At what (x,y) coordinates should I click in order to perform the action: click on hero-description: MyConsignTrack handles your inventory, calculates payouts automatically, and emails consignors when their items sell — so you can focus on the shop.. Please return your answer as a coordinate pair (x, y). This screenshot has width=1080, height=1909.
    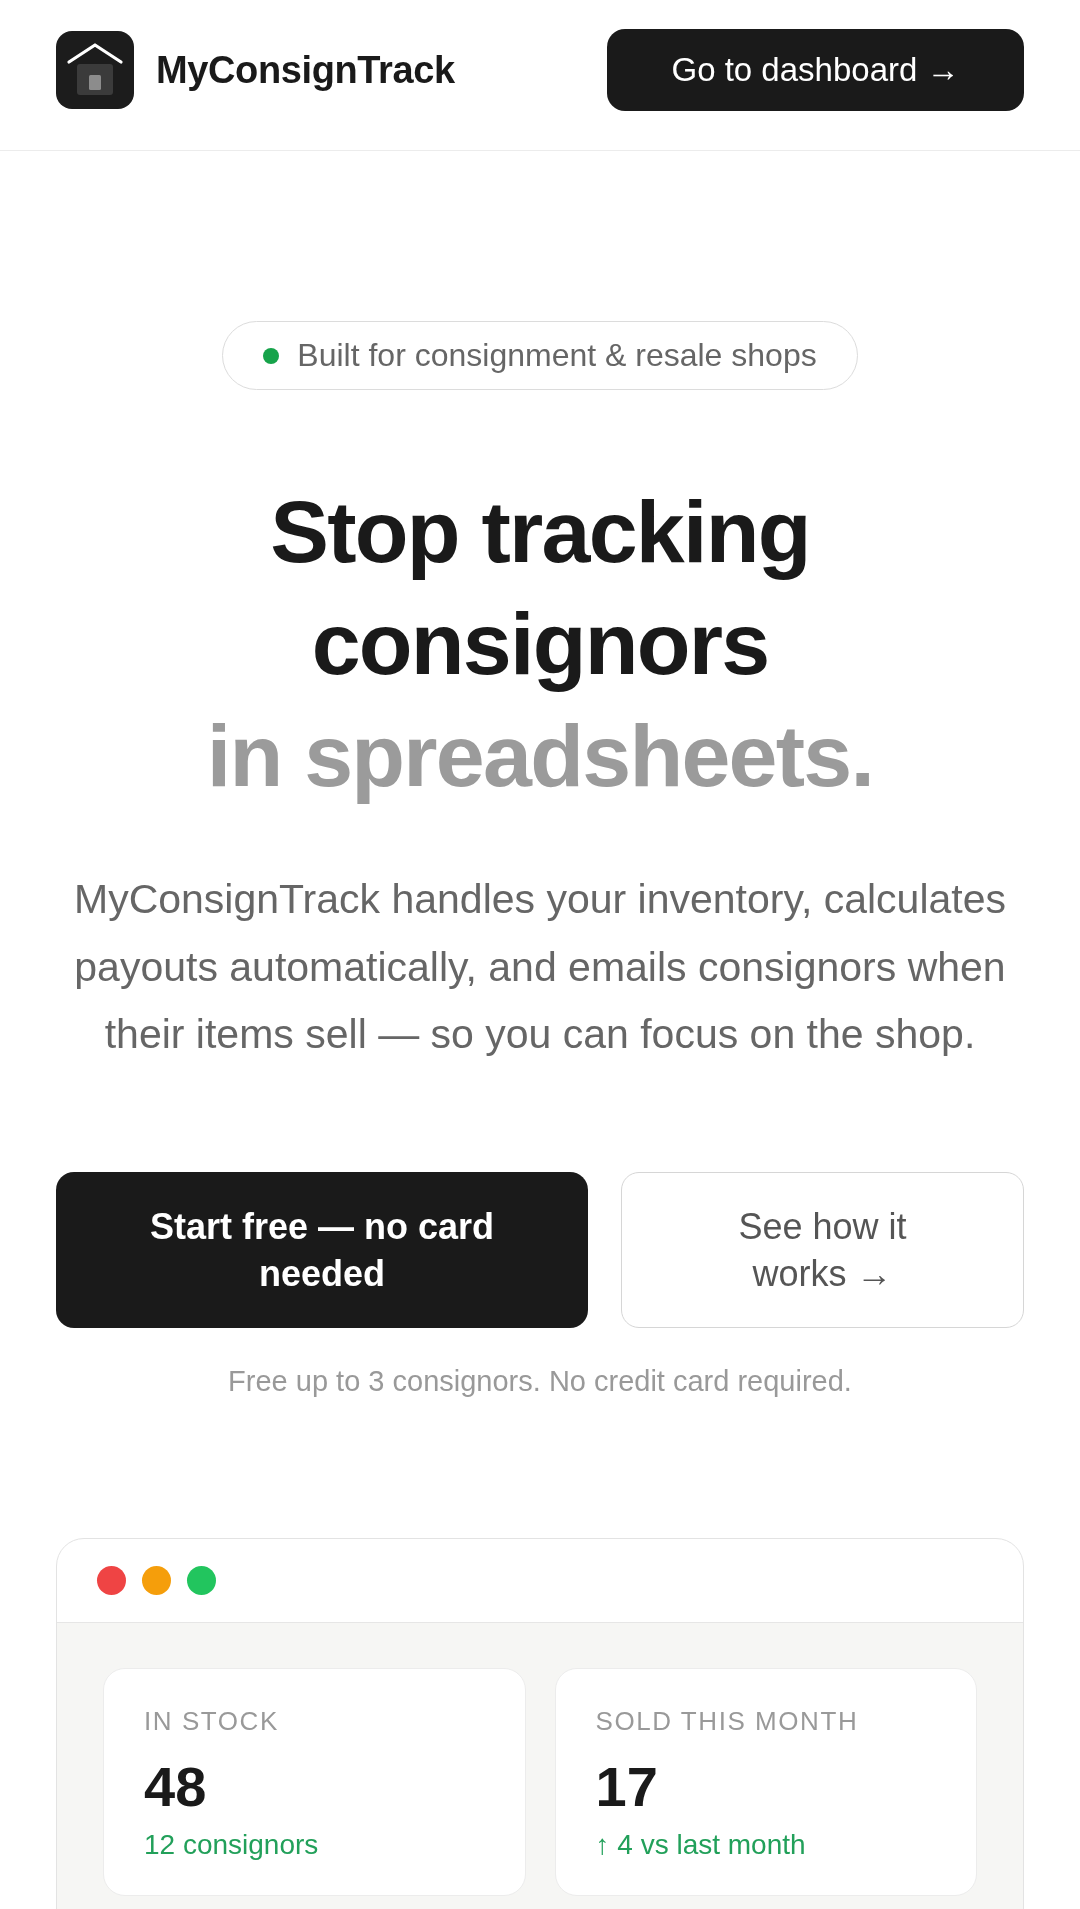
    Looking at the image, I should click on (540, 967).